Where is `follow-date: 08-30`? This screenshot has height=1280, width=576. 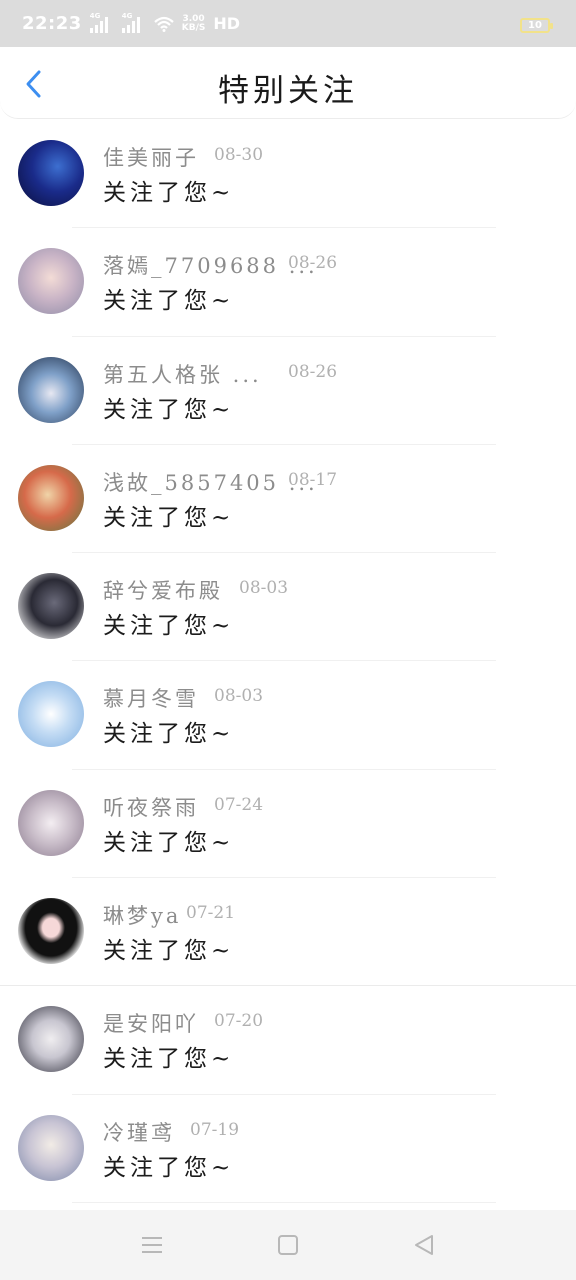
follow-date: 08-30 is located at coordinates (239, 155).